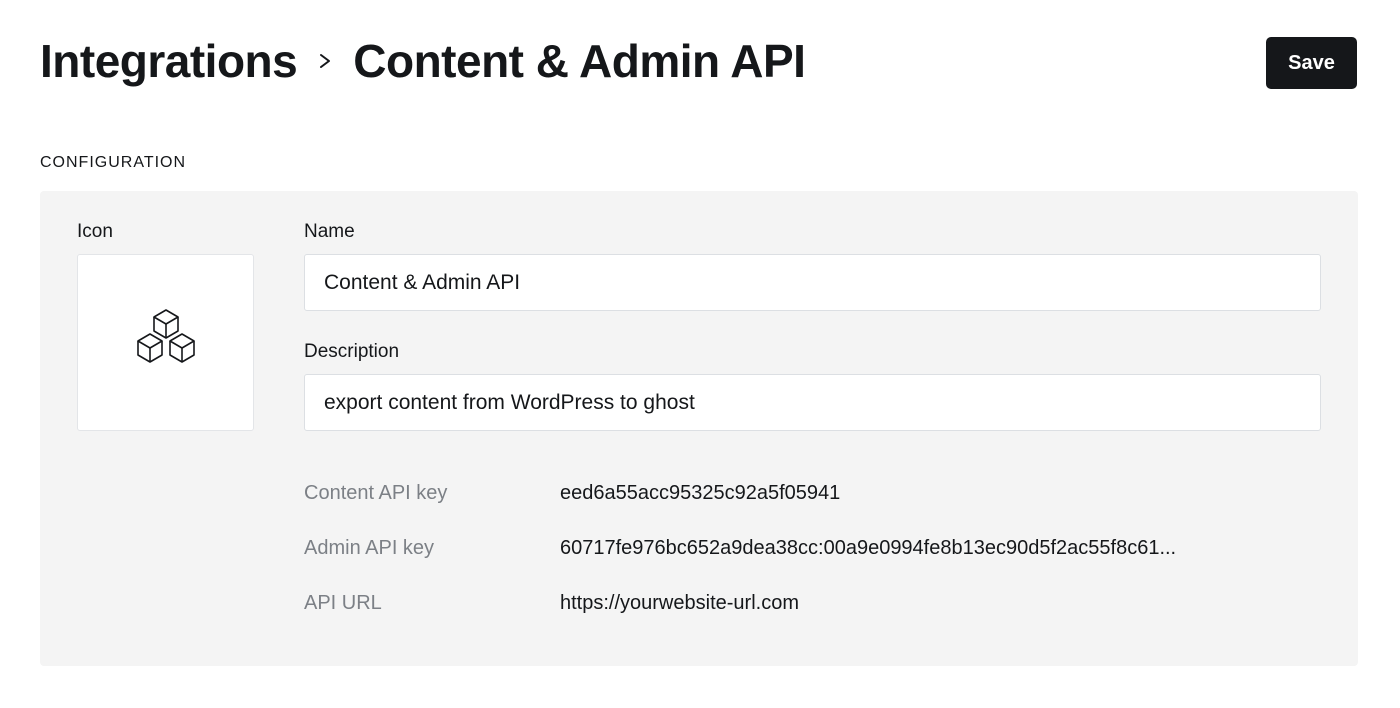 This screenshot has height=708, width=1400. I want to click on content-api-key-value: eed6a55acc95325c92a5f05941, so click(930, 493).